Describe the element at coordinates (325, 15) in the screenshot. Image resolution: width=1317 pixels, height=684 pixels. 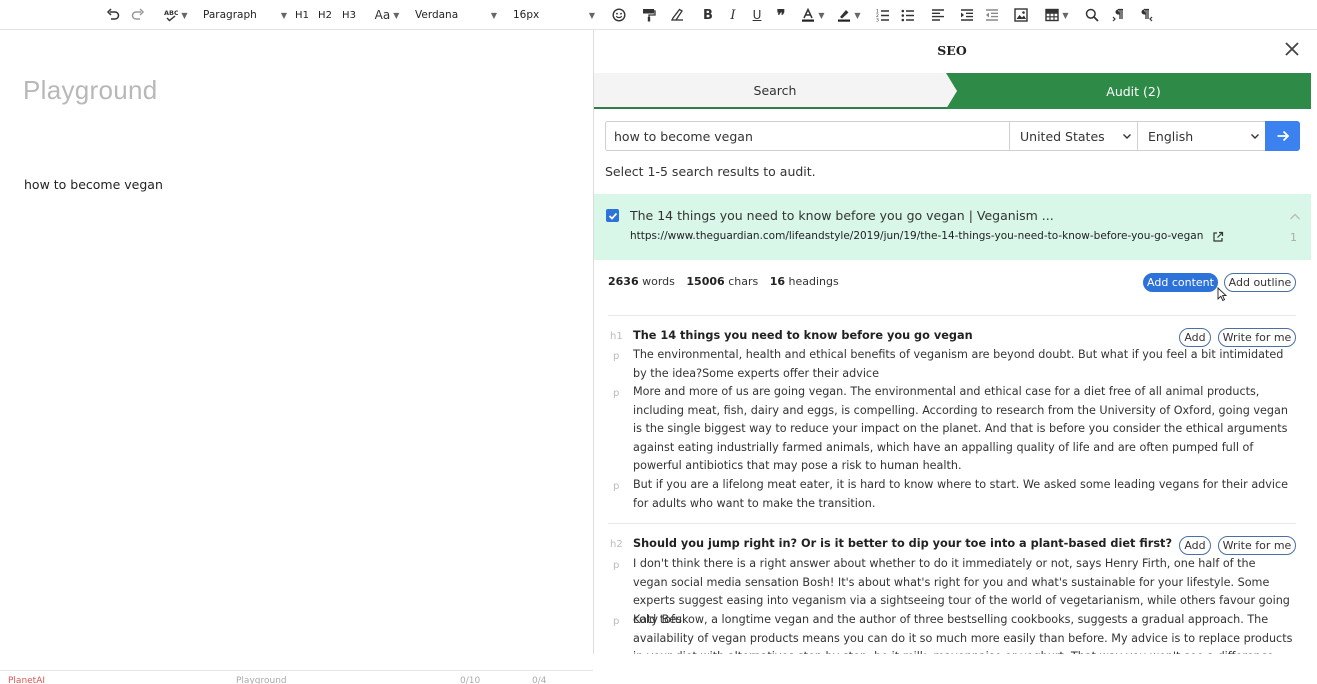
I see `h2-button: H2` at that location.